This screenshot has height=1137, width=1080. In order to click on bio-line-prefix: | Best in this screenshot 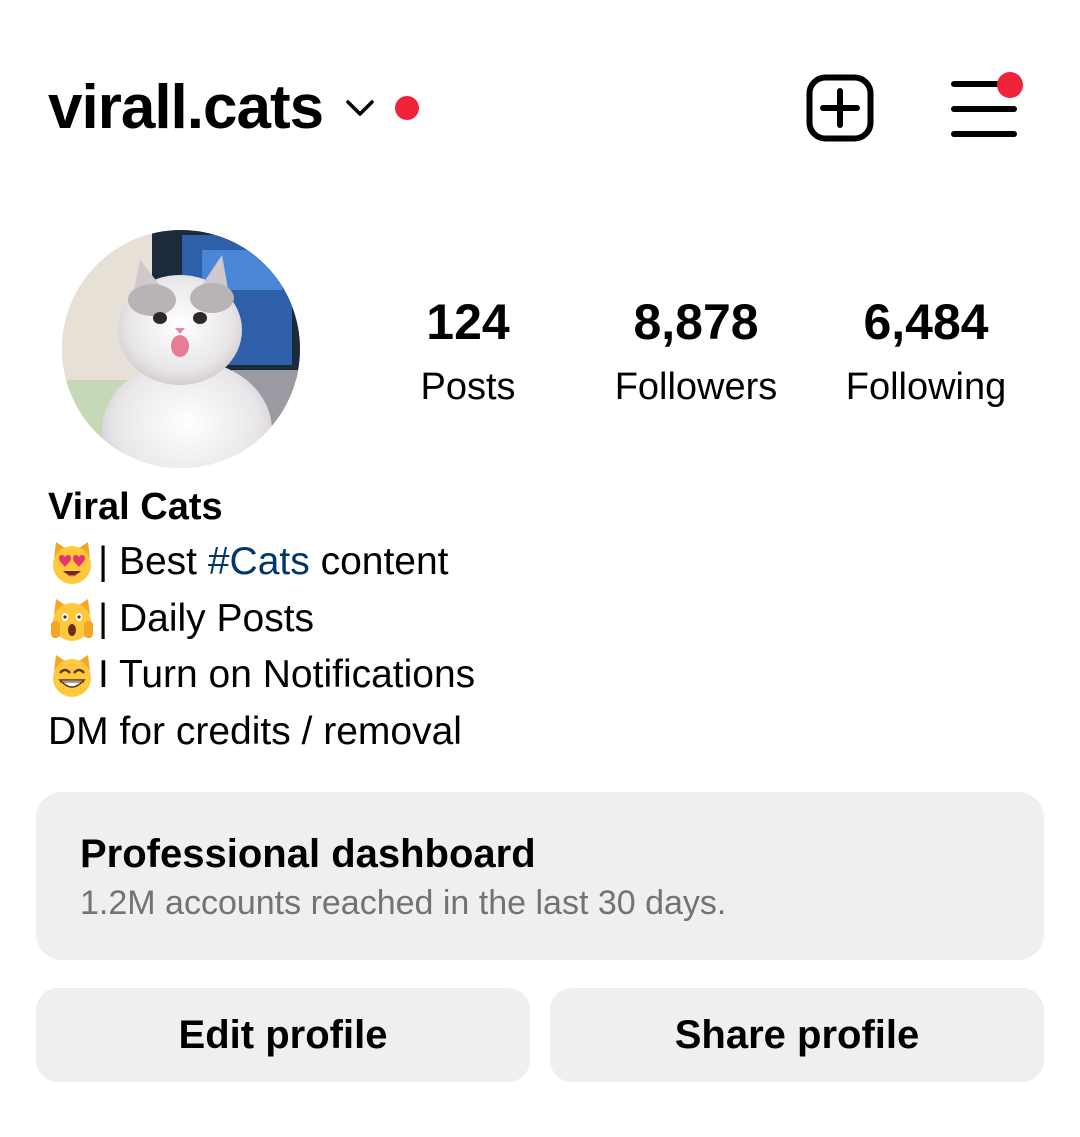, I will do `click(153, 561)`.